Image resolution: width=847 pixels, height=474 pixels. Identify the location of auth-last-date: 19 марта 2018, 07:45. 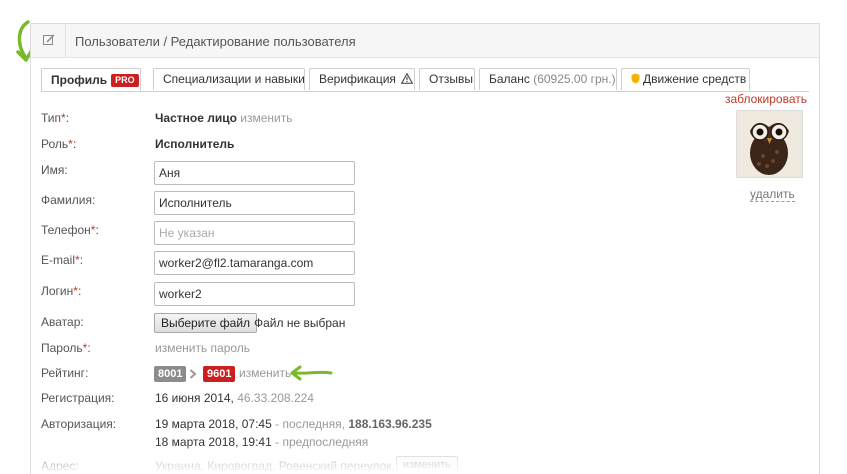
(213, 424).